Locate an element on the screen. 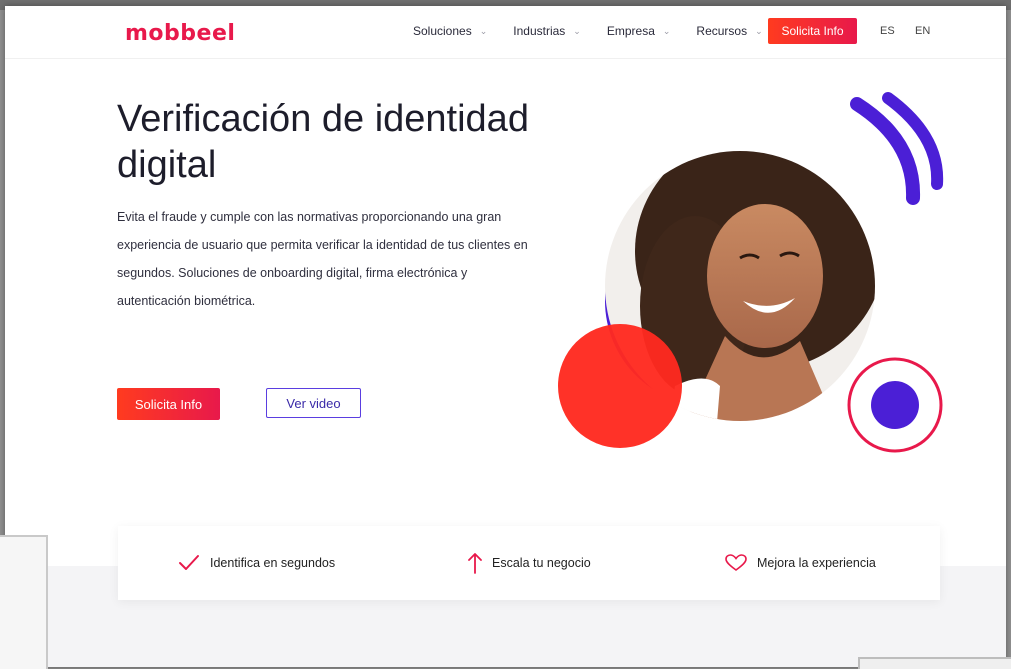  solicita-info-nav-button: Solicita Info is located at coordinates (812, 31).